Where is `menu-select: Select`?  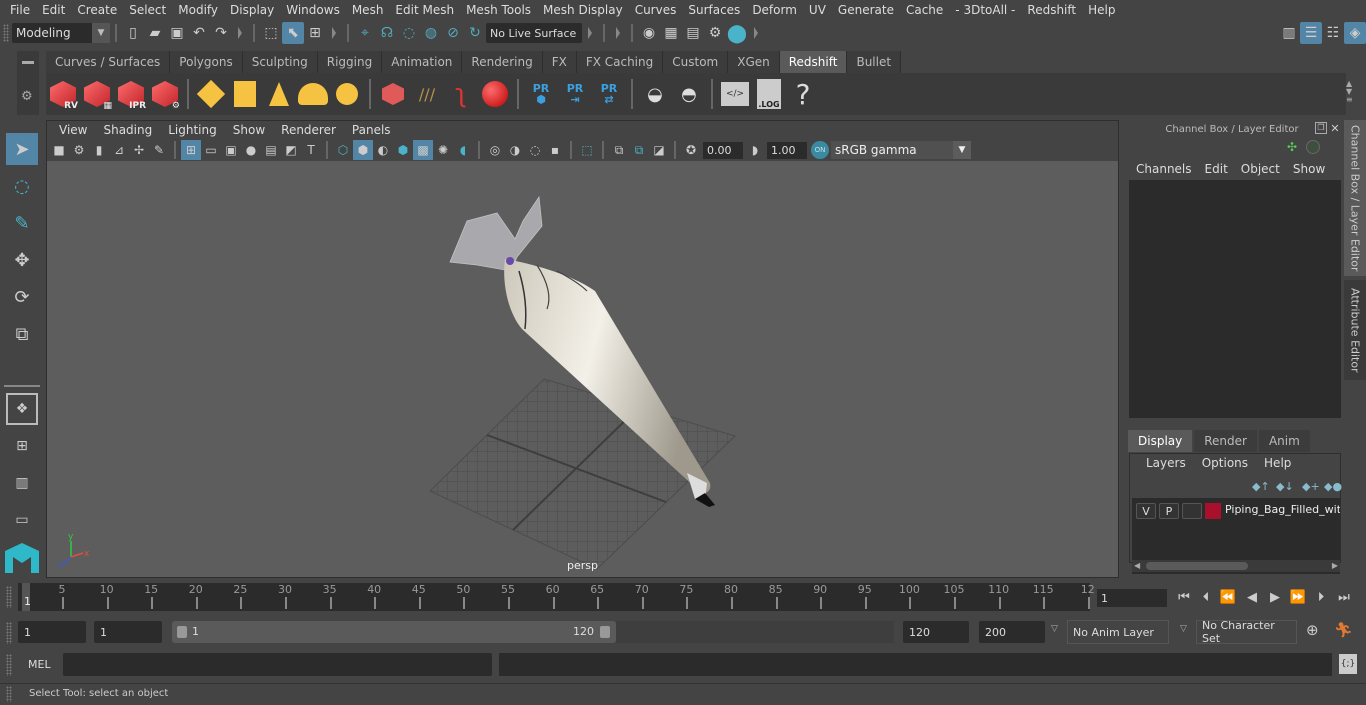 menu-select: Select is located at coordinates (147, 10).